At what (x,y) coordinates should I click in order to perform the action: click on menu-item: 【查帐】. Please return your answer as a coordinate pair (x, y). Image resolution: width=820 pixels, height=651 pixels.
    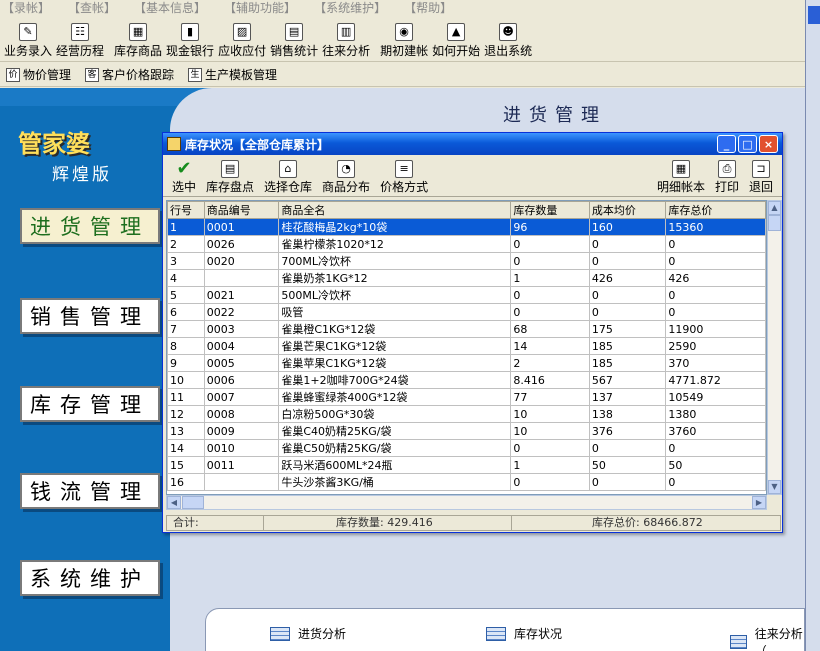
    Looking at the image, I should click on (92, 9).